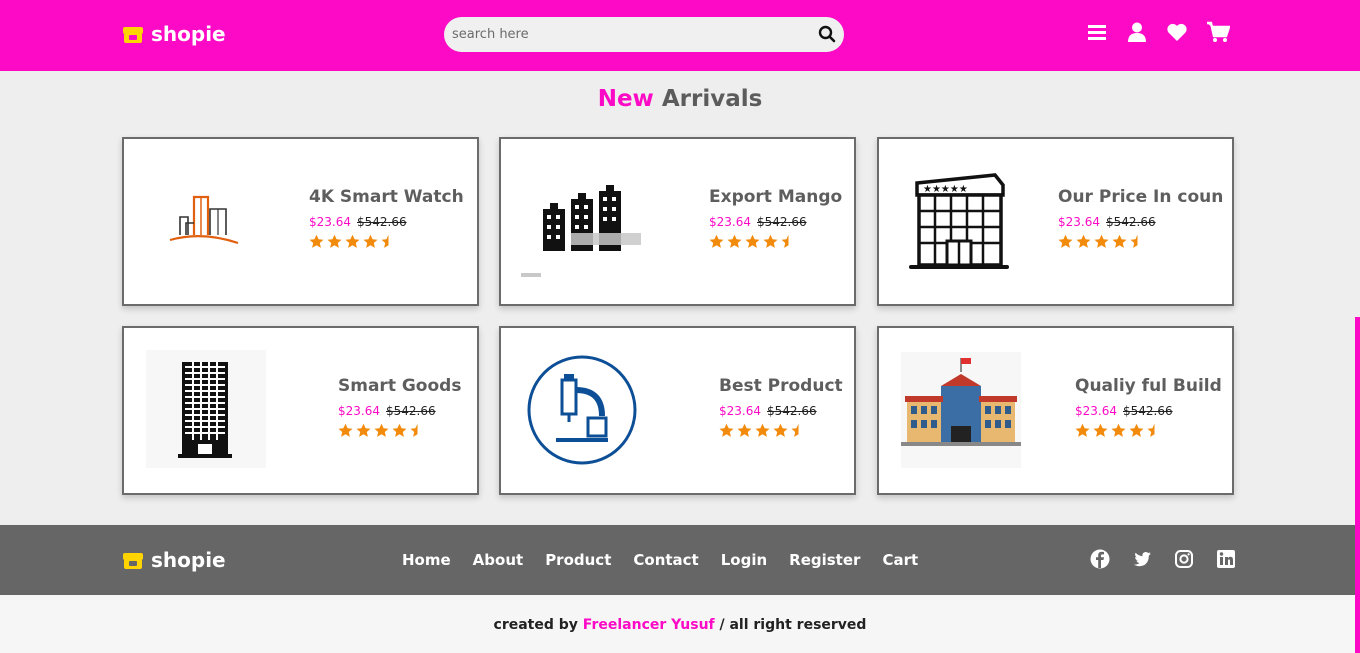 This screenshot has width=1360, height=653. What do you see at coordinates (583, 235) in the screenshot?
I see `towers-icon` at bounding box center [583, 235].